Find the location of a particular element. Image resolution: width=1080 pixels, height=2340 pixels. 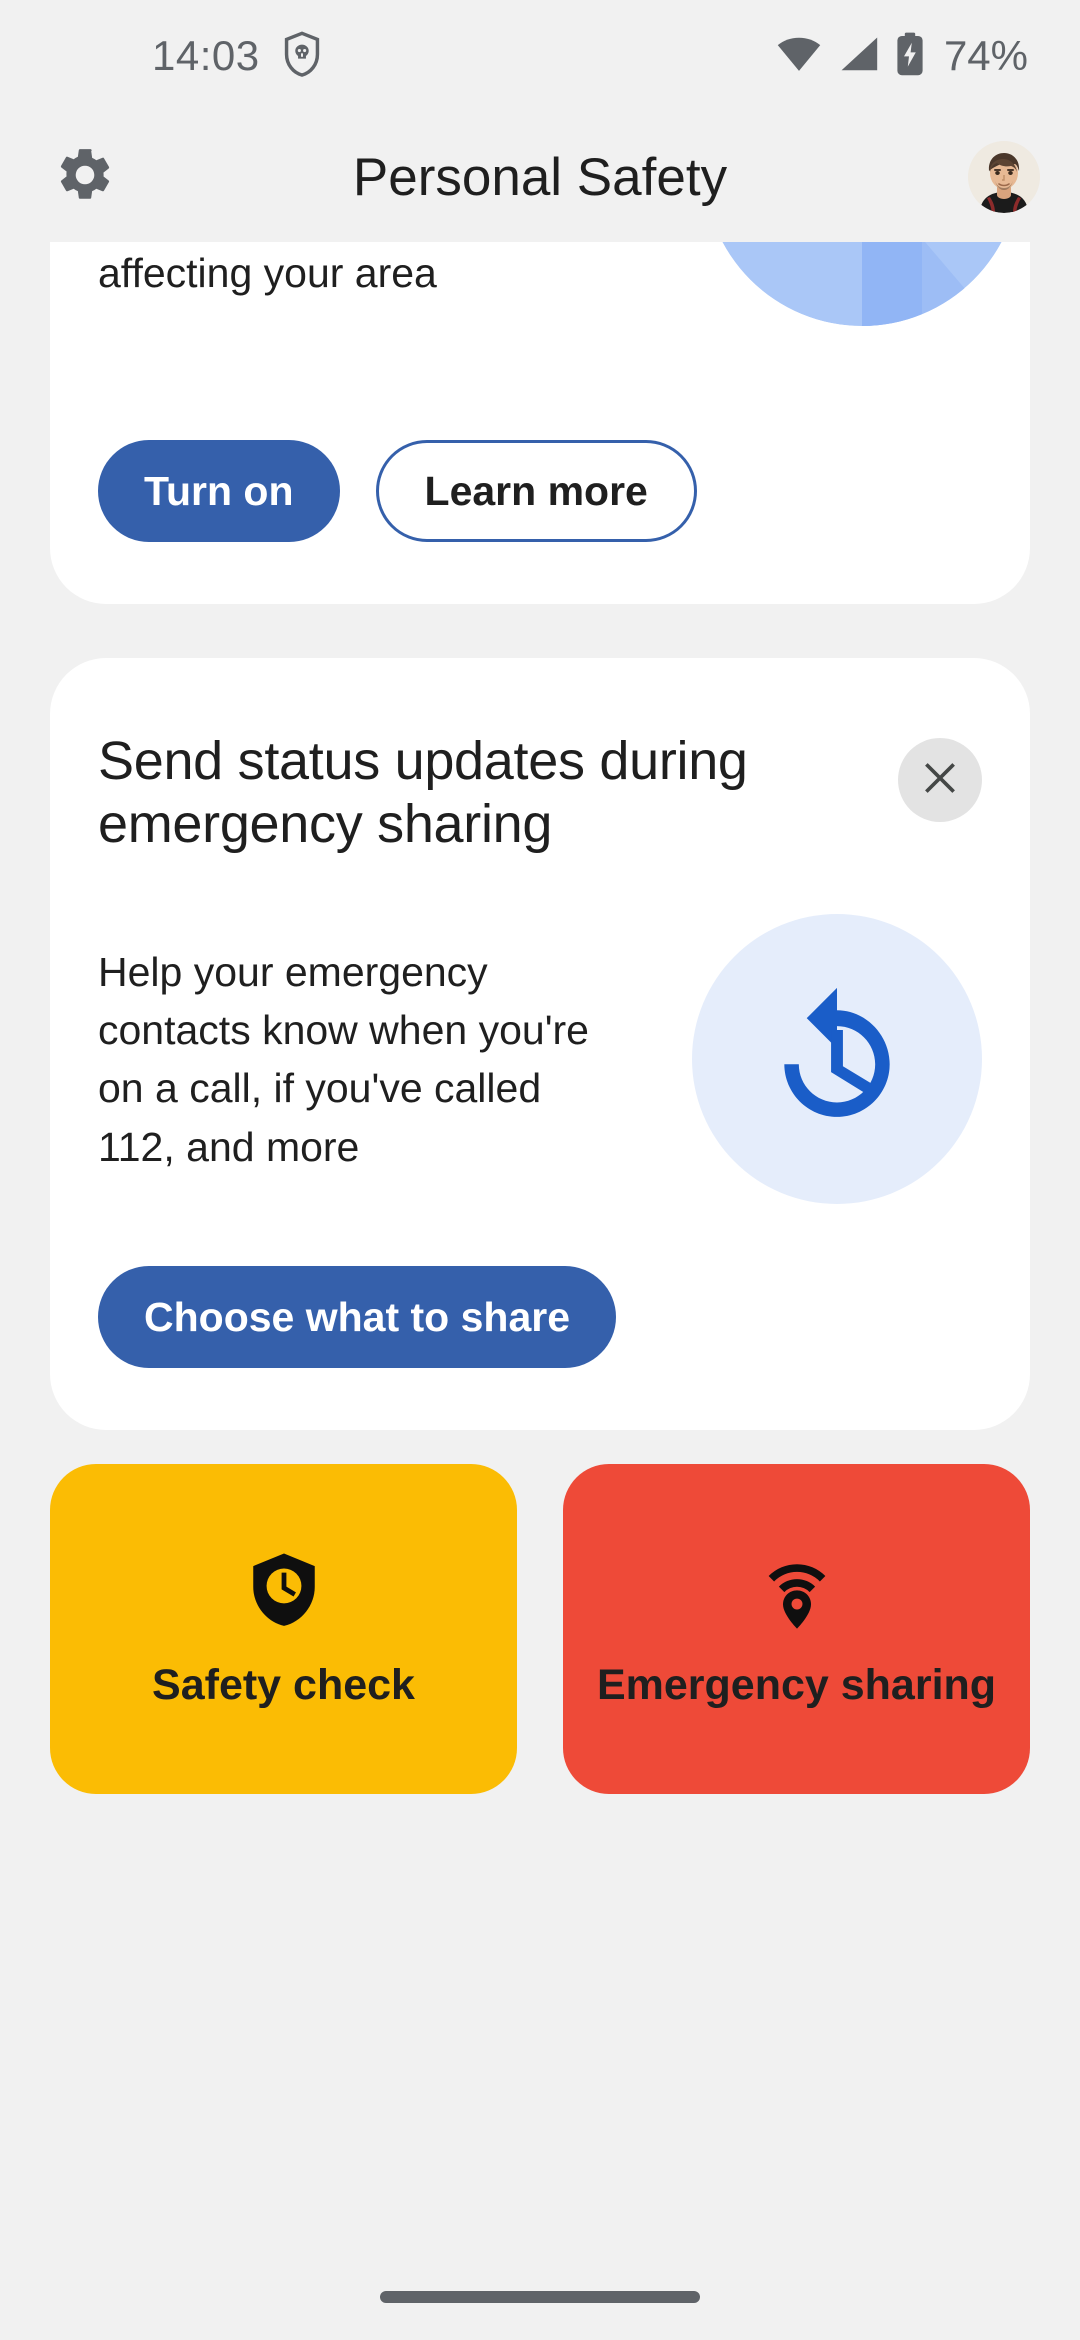

emergency-sharing-tile: Emergency sharing is located at coordinates (796, 1629).